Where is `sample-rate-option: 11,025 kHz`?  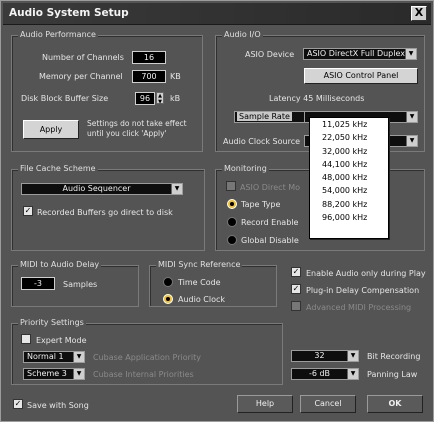
sample-rate-option: 11,025 kHz is located at coordinates (349, 124).